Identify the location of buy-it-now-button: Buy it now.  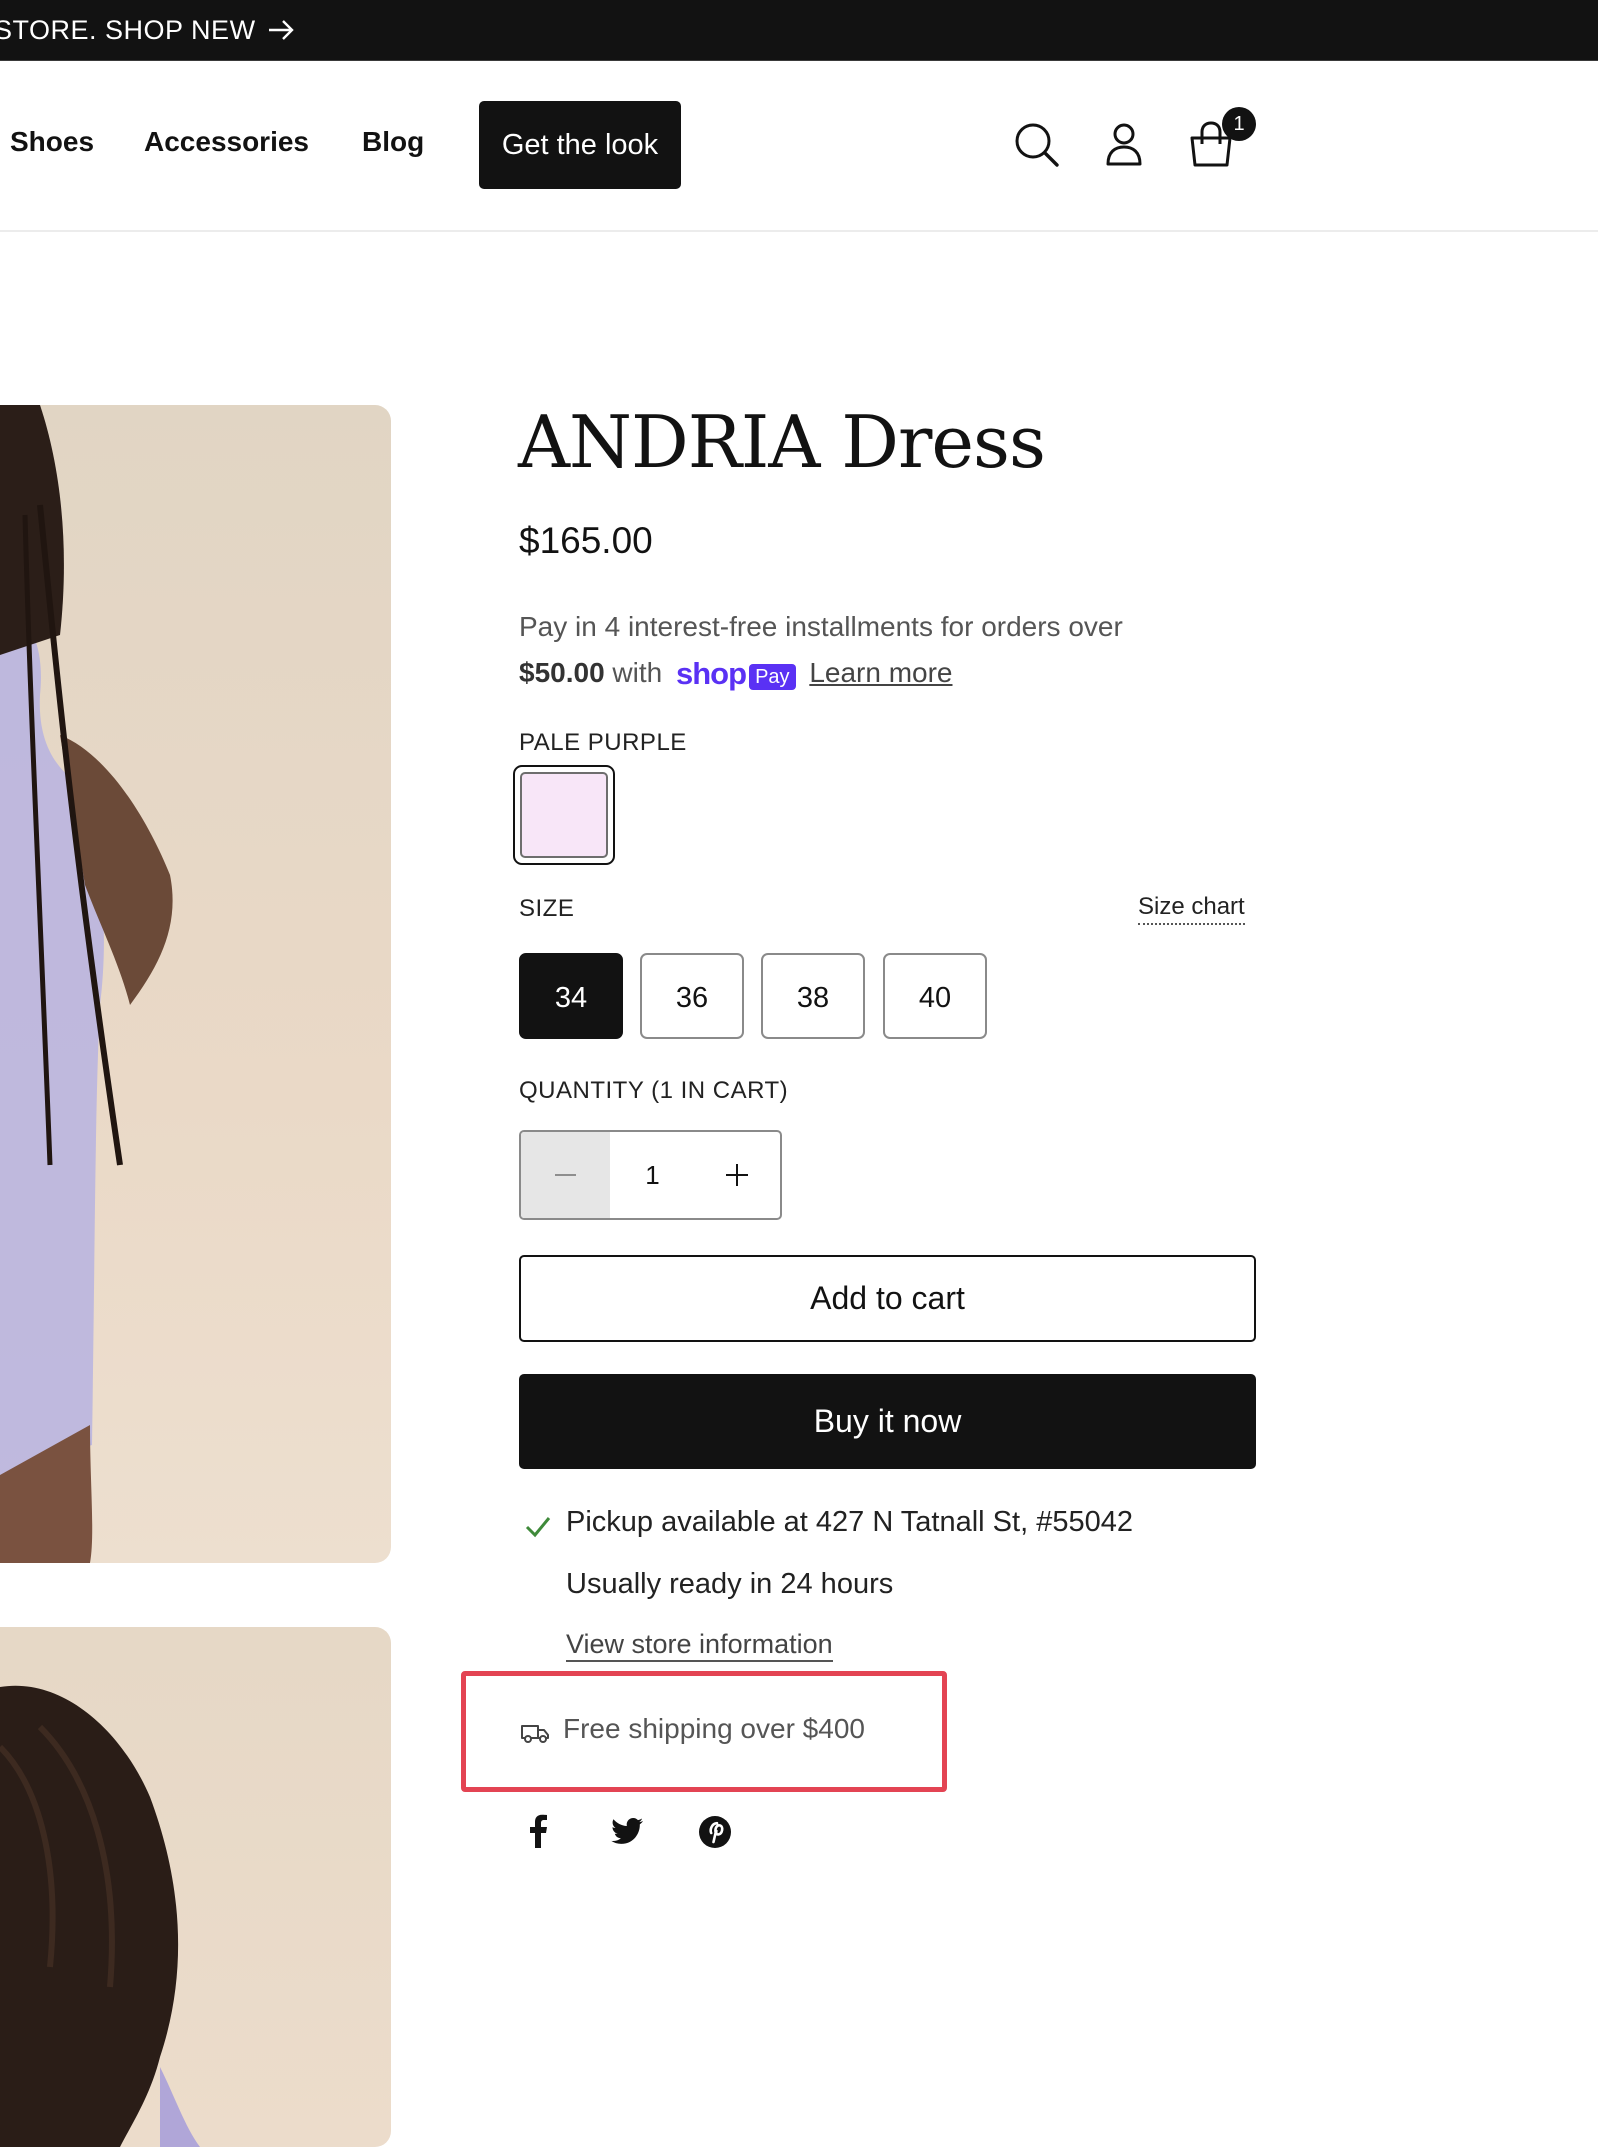
(887, 1421).